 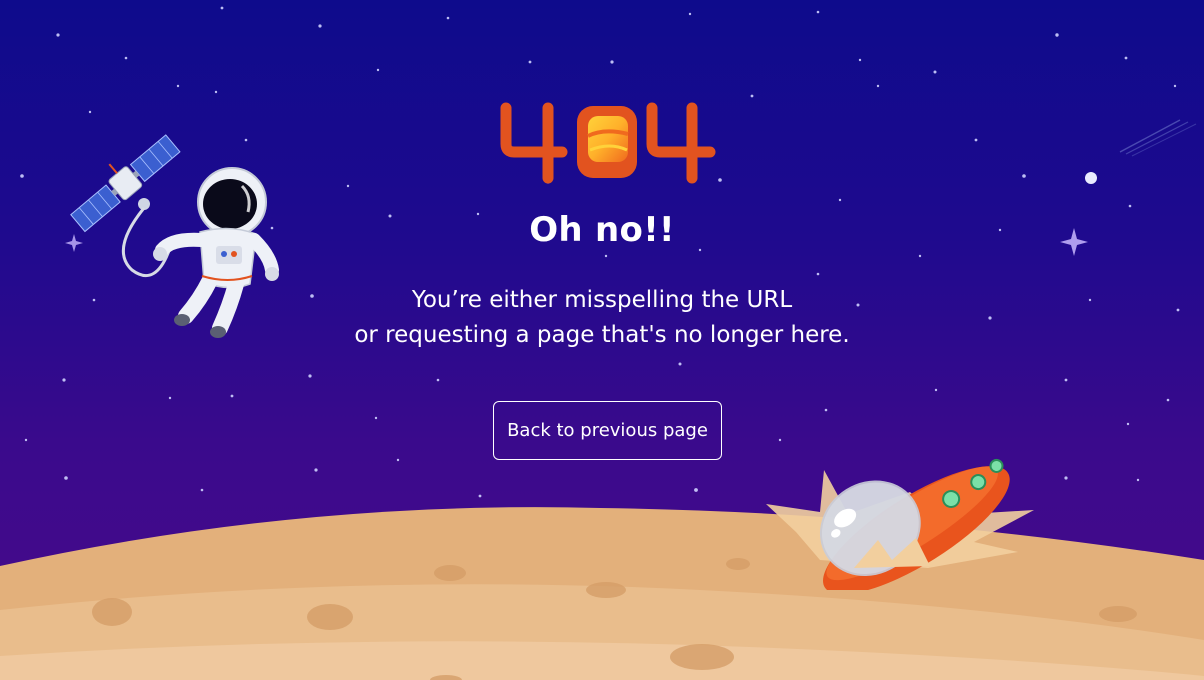 What do you see at coordinates (900, 524) in the screenshot?
I see `ufo-icon` at bounding box center [900, 524].